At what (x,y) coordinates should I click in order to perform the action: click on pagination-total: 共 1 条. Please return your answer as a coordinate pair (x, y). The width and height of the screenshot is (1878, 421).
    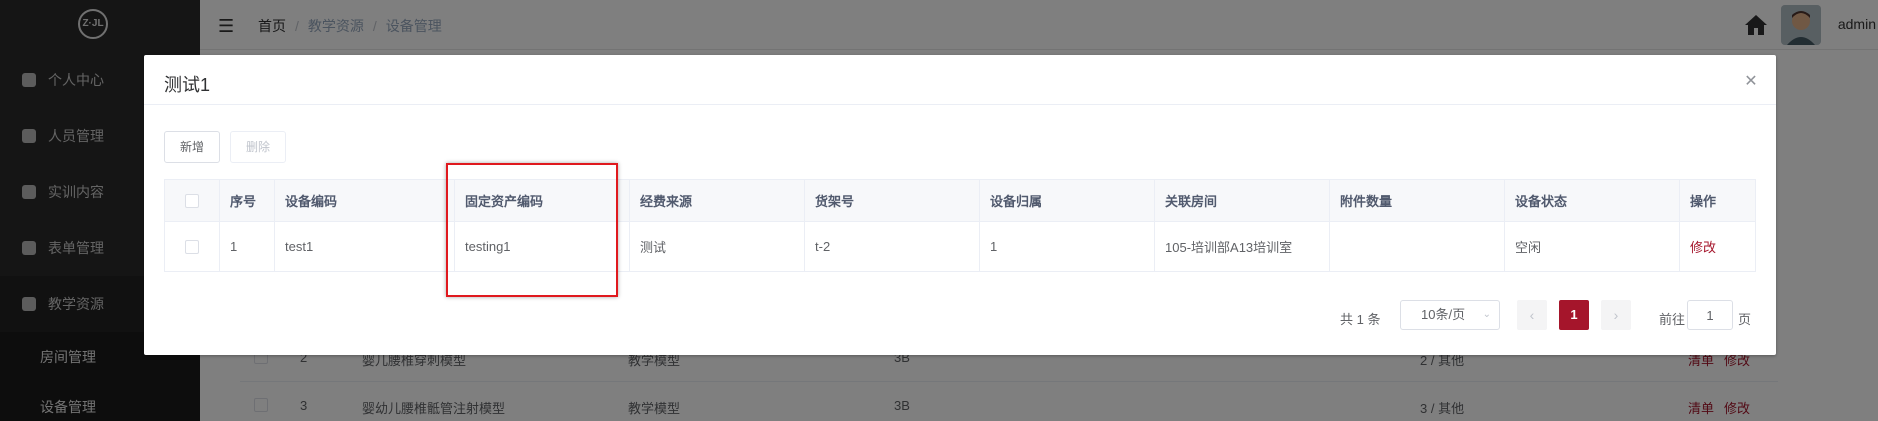
    Looking at the image, I should click on (1360, 319).